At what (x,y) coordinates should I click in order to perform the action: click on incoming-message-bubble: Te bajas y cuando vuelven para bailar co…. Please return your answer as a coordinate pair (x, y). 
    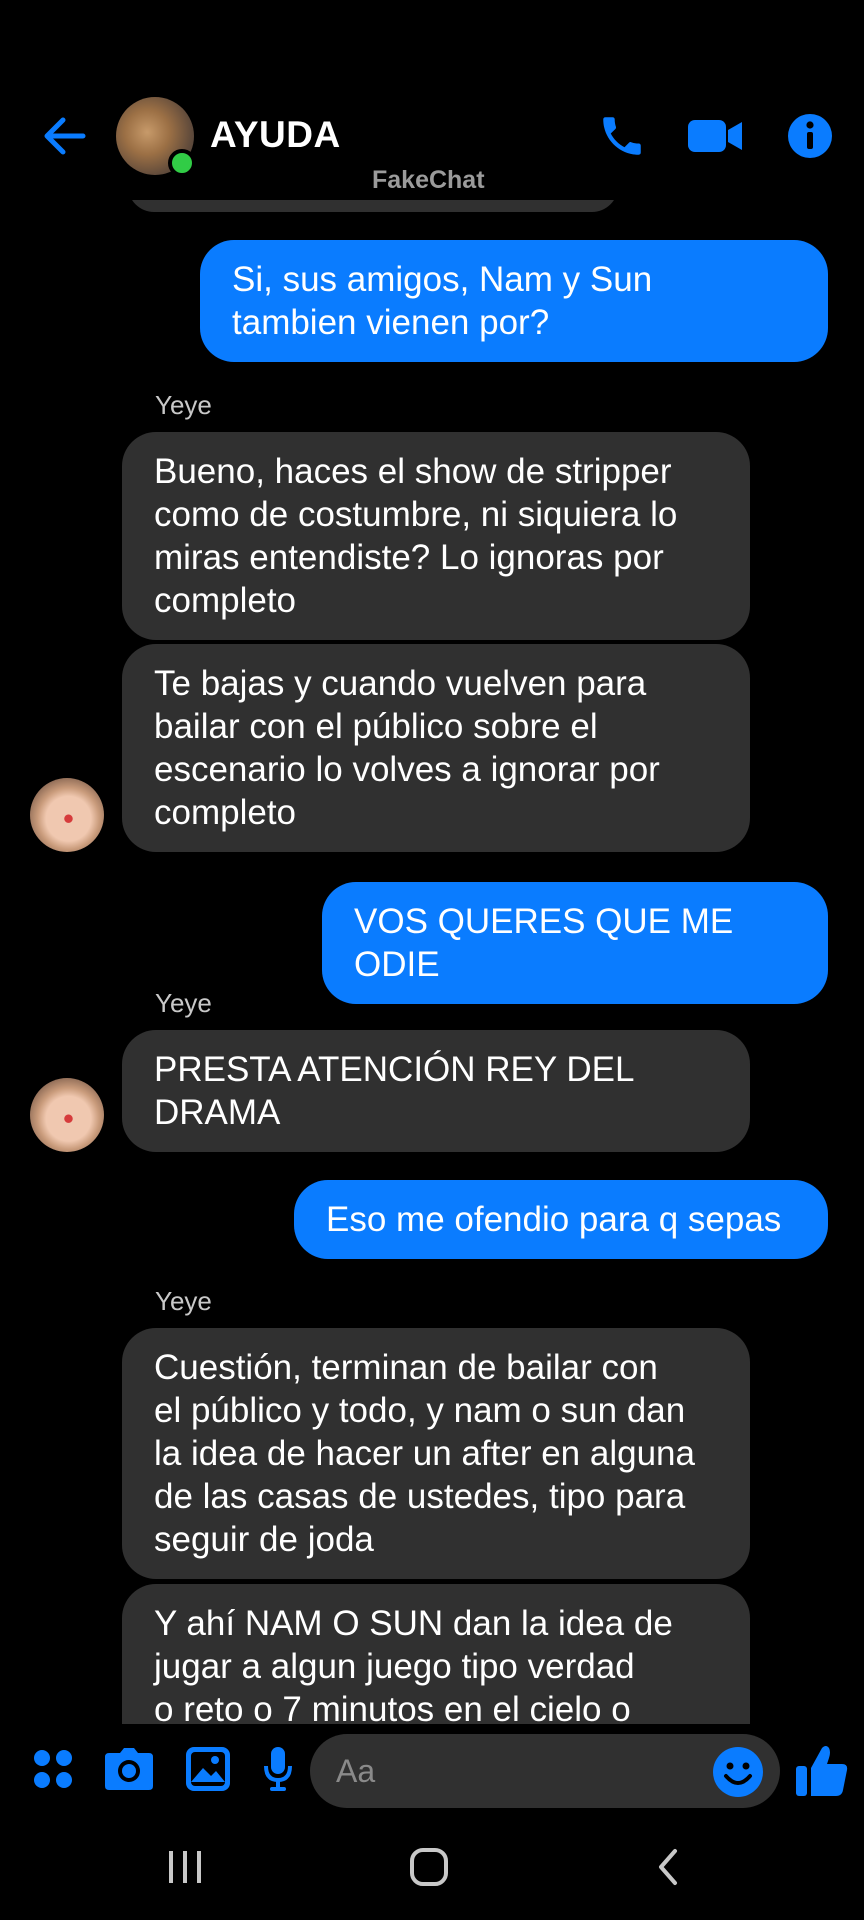
    Looking at the image, I should click on (436, 748).